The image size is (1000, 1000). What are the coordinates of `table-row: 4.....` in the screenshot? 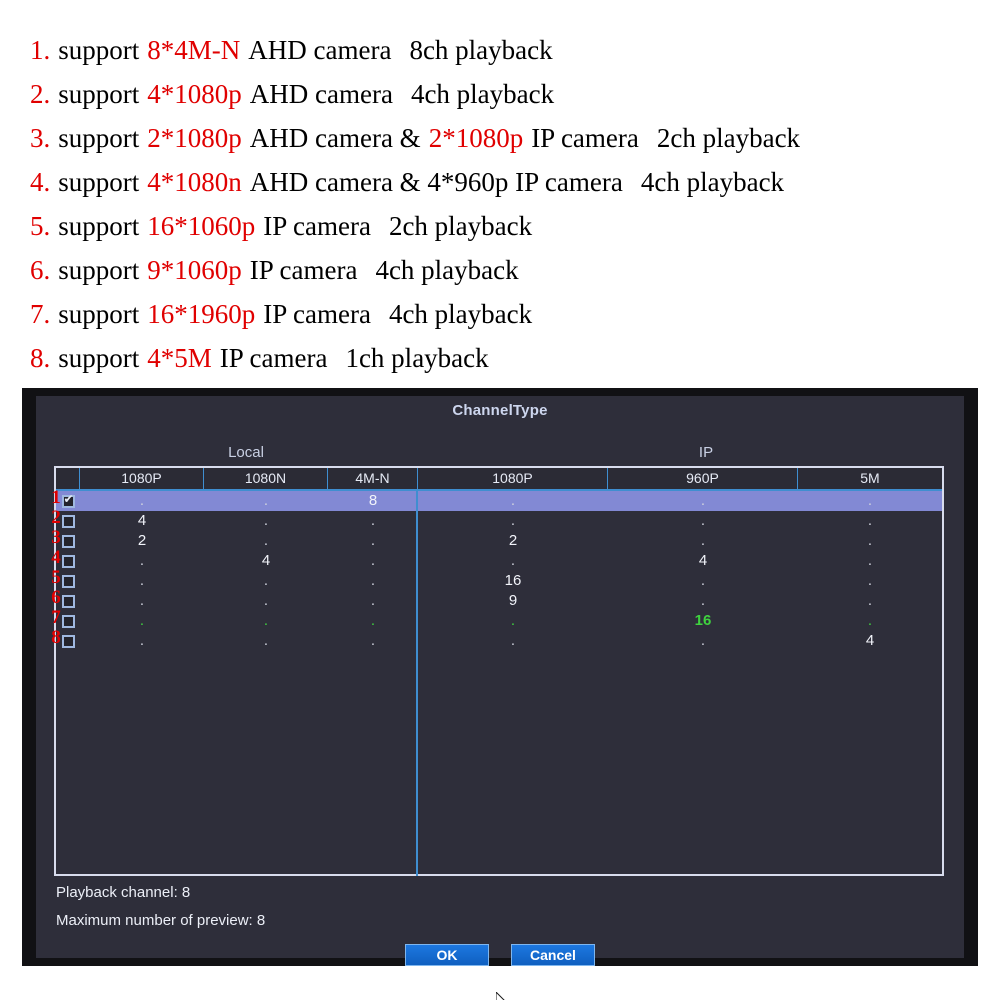 It's located at (499, 521).